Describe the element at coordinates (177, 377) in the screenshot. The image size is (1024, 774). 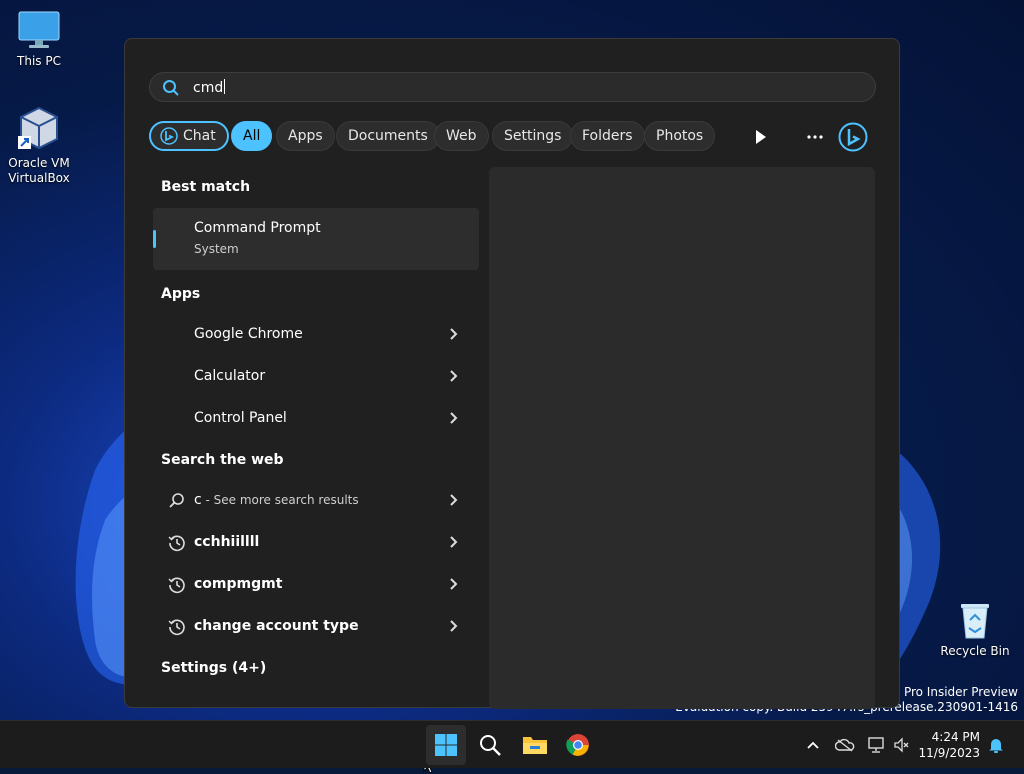
I see `calculator-icon` at that location.